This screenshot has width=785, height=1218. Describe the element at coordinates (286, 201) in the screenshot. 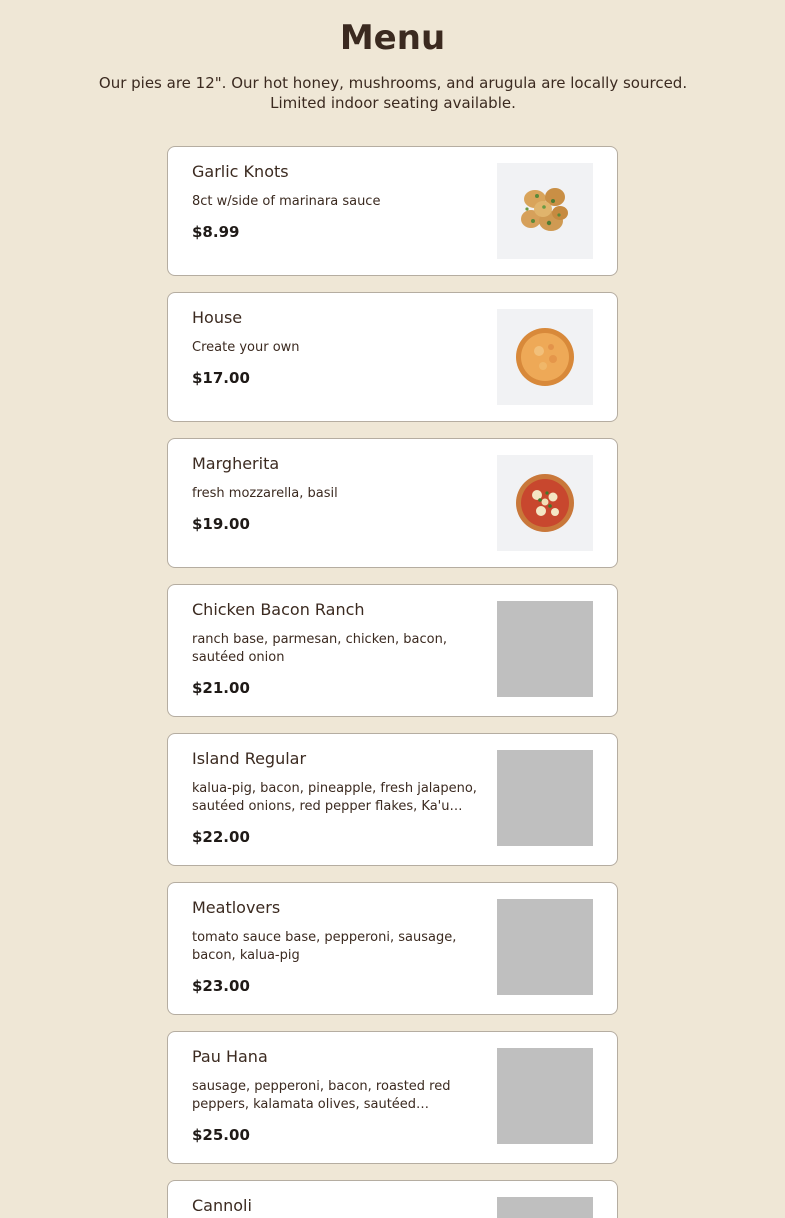

I see `menu-item-description: 8ct w/side of marinara sauce` at that location.